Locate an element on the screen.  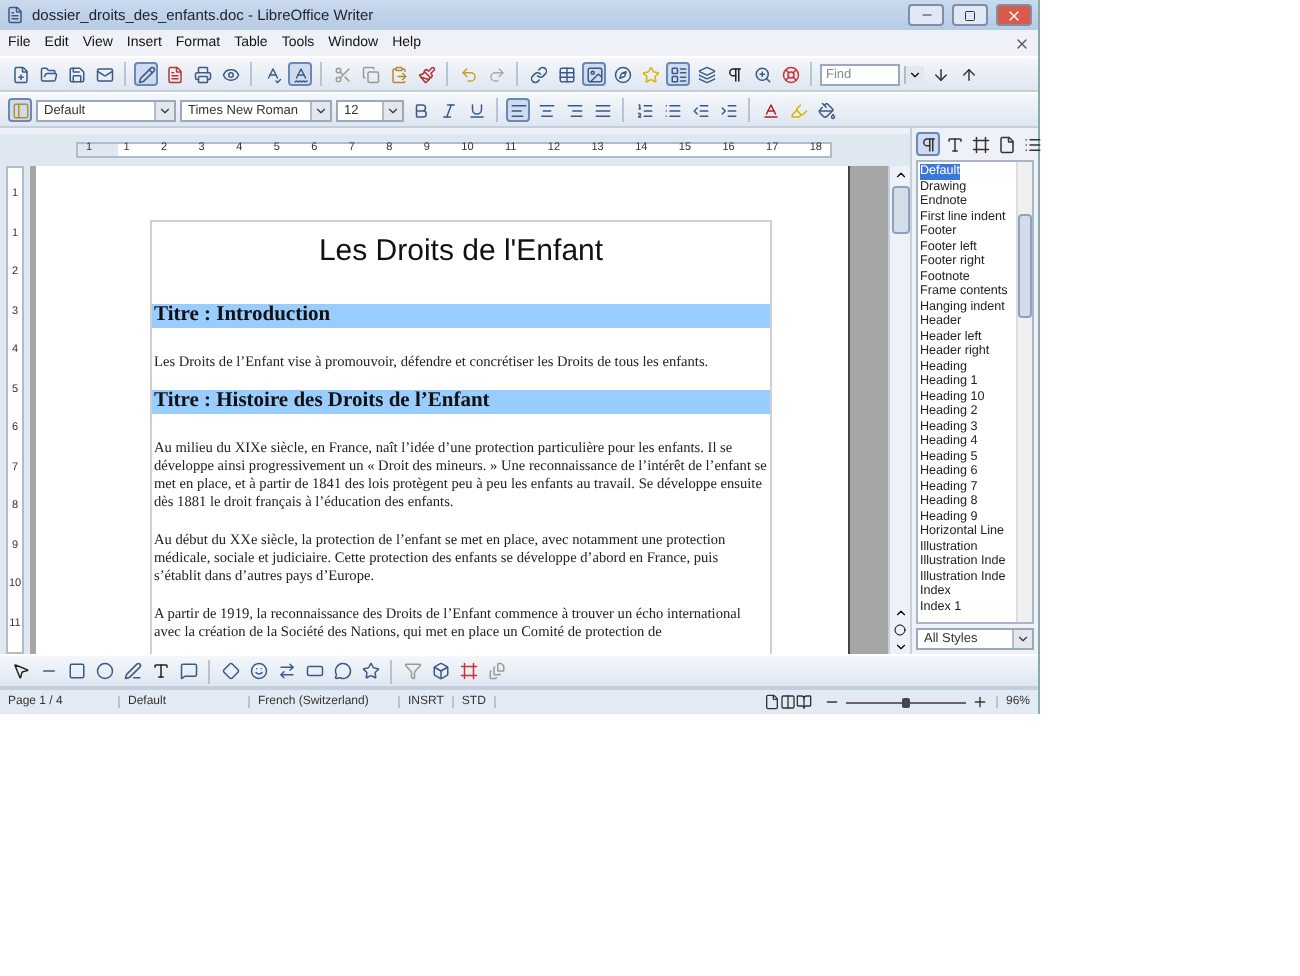
table-icon is located at coordinates (566, 74).